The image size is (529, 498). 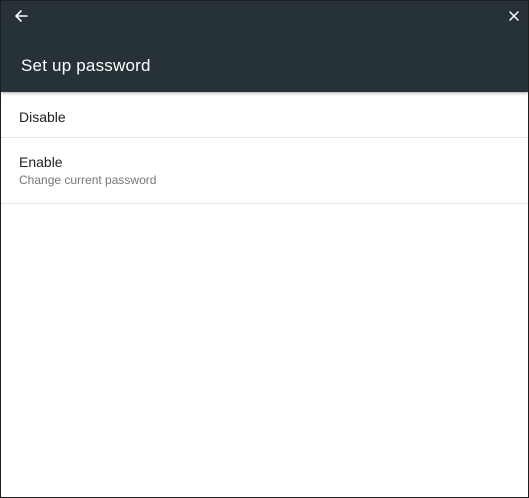 I want to click on arrow-left-icon, so click(x=21, y=16).